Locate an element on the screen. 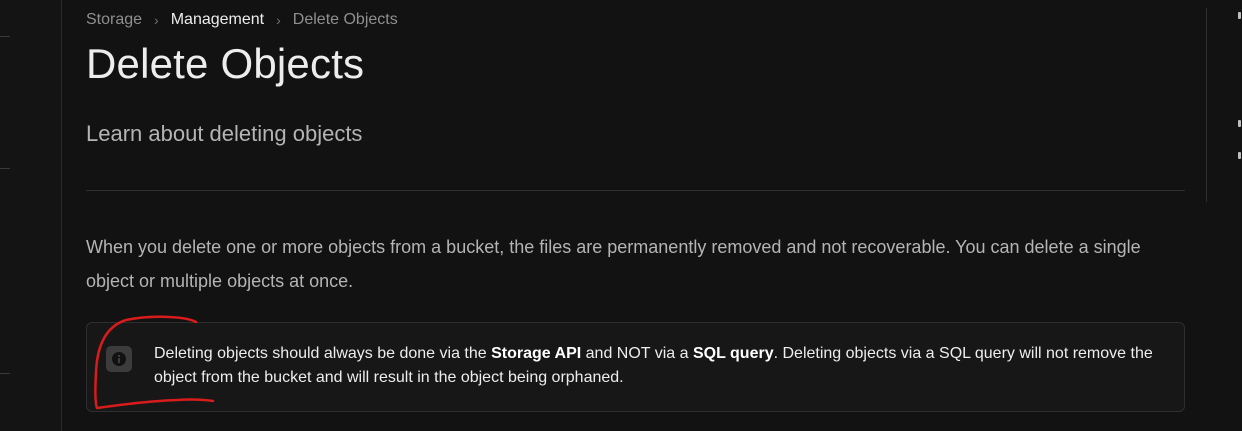 This screenshot has width=1242, height=431. callout-bold-sql-query: SQL query is located at coordinates (733, 353).